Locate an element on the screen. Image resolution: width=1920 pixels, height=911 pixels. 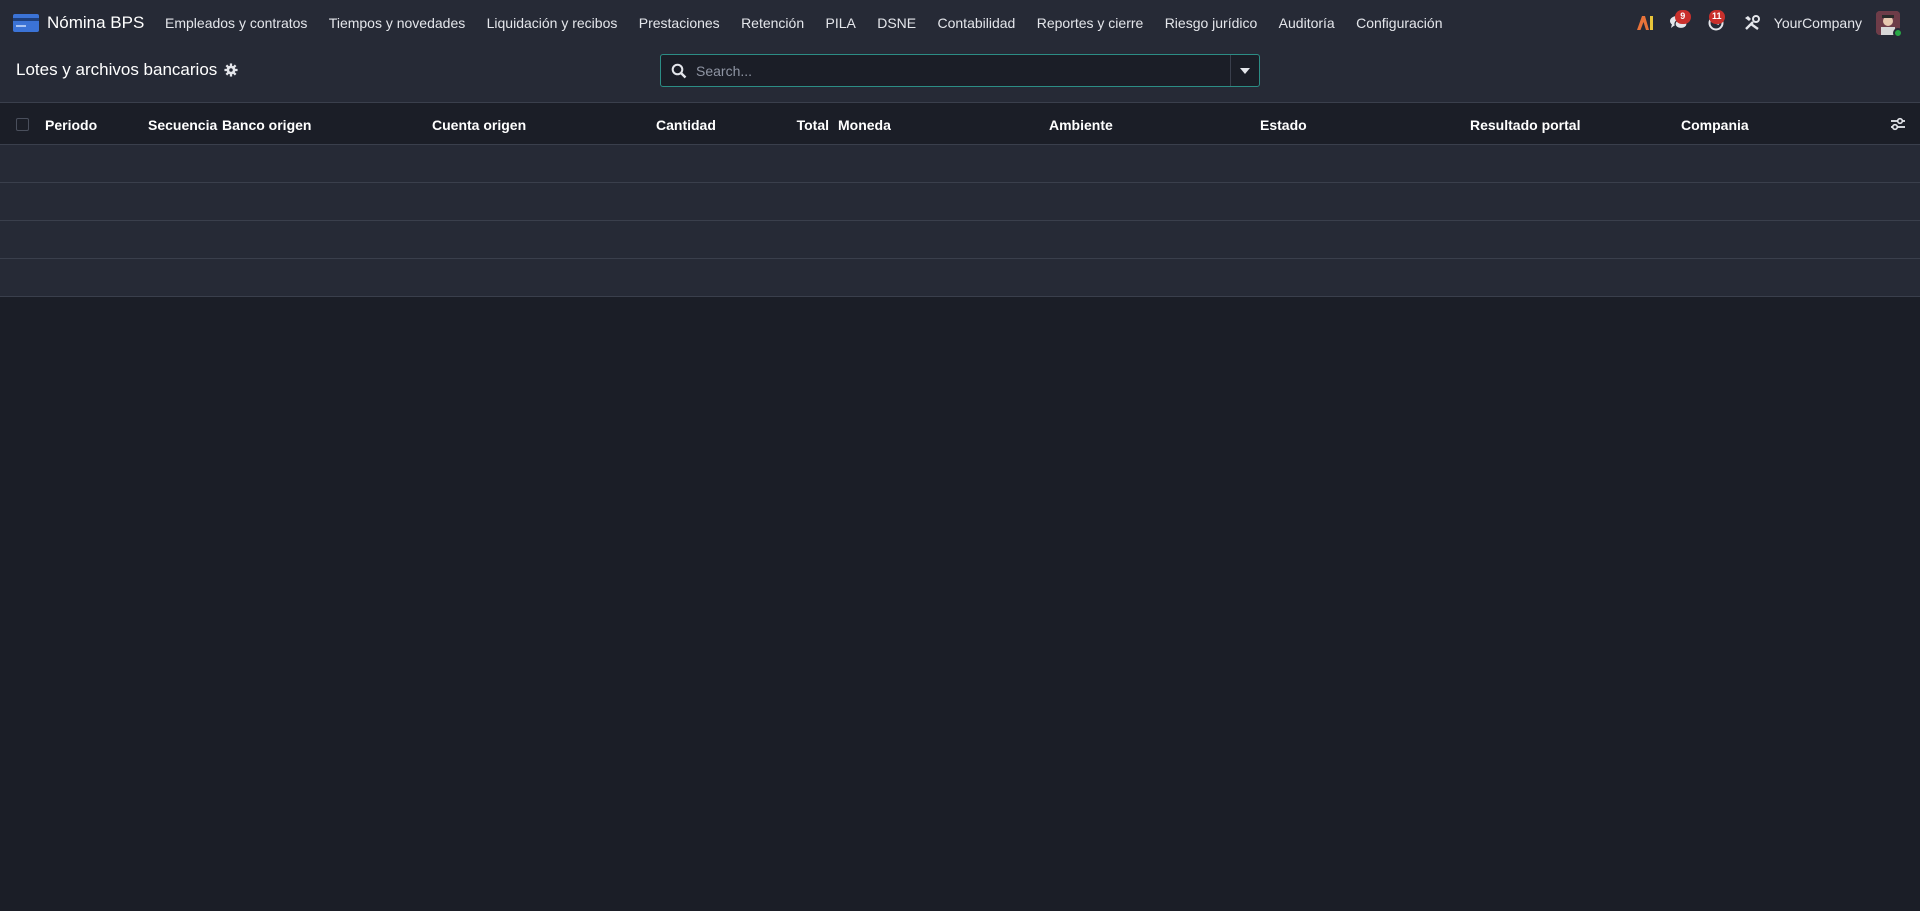
caret-down-icon is located at coordinates (1245, 70).